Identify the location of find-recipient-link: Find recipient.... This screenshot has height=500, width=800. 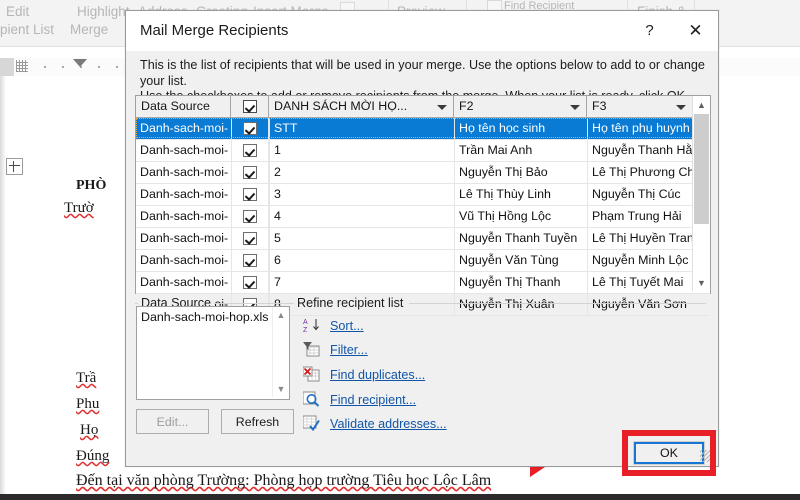
(373, 400).